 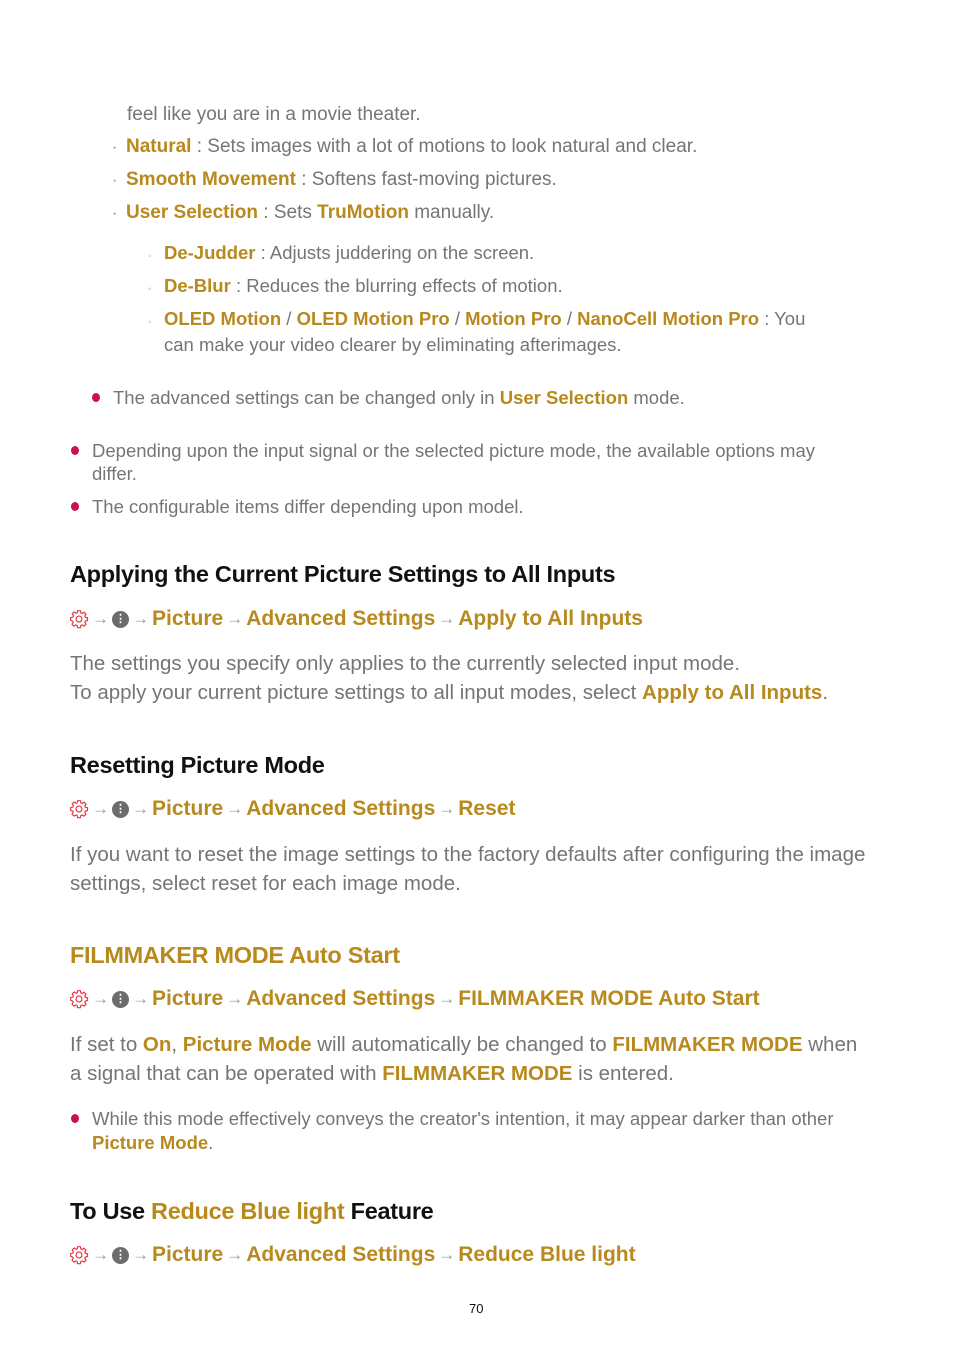 I want to click on section-title-filmmaker: FILMMAKER MODE Auto Start, so click(x=235, y=955).